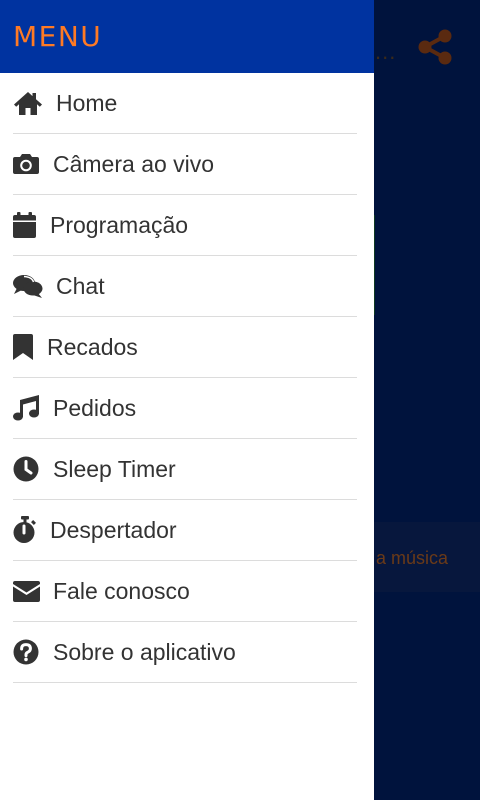 This screenshot has width=480, height=800. I want to click on drawer-header: MENU, so click(187, 36).